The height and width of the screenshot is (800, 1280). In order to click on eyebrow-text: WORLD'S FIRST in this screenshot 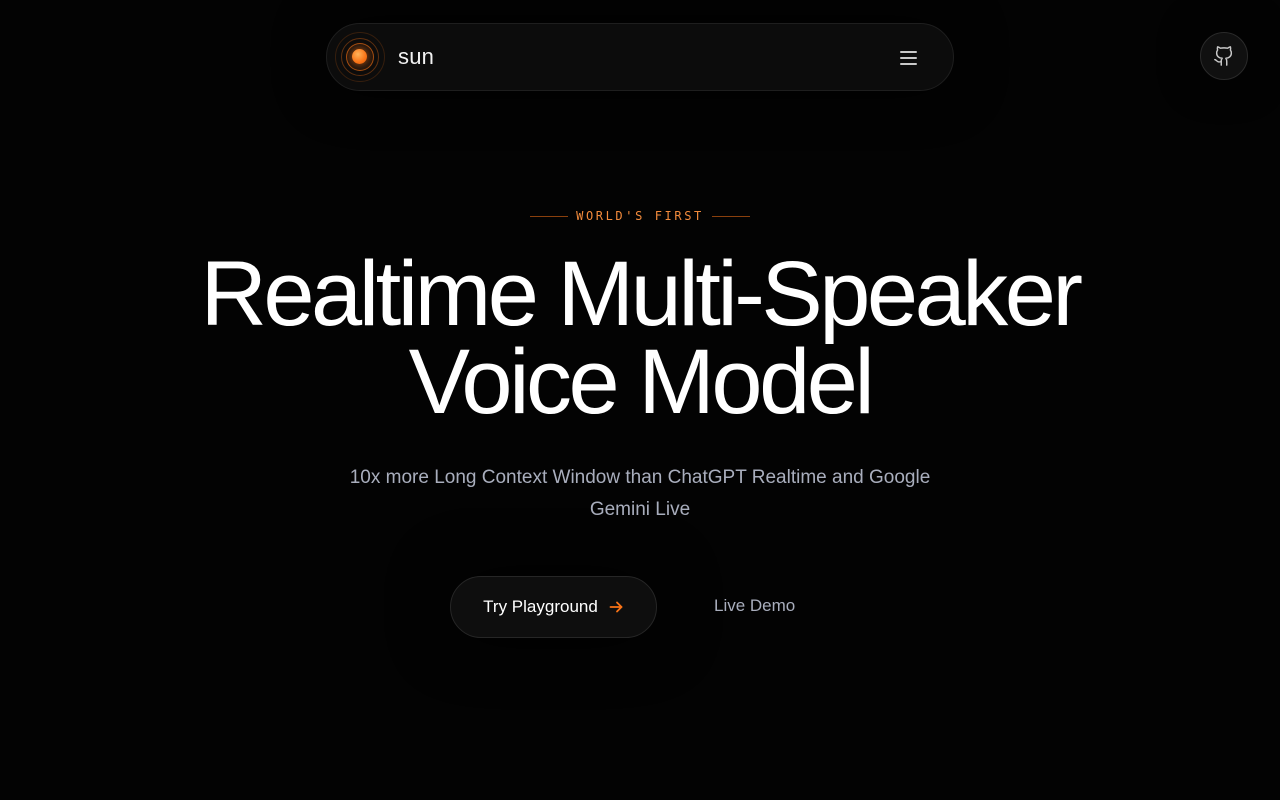, I will do `click(640, 216)`.